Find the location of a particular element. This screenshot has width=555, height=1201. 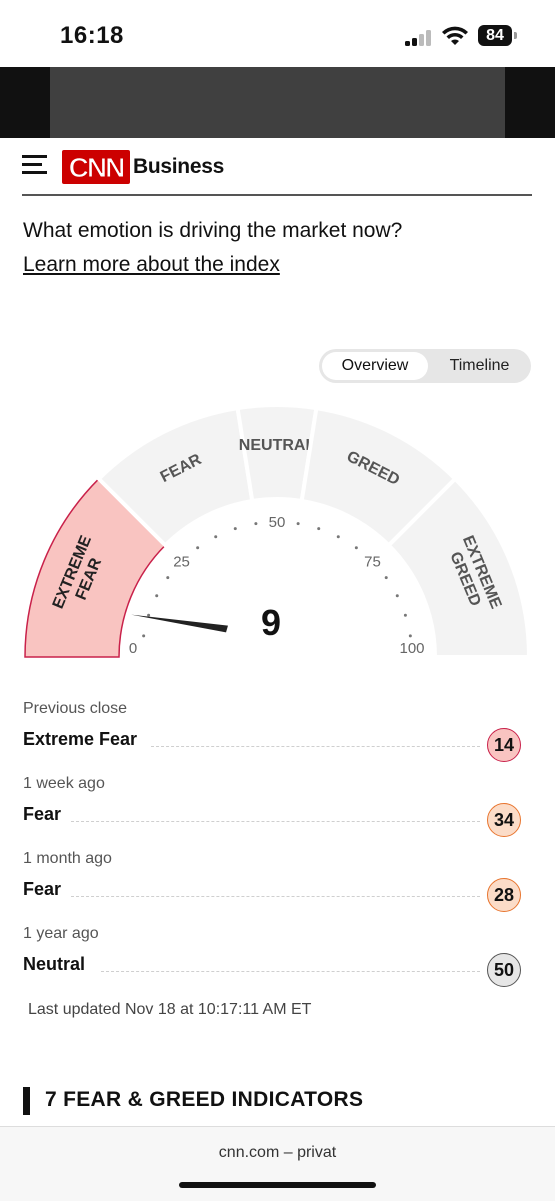

gauge-zone-label: NEUTRAL is located at coordinates (277, 445).